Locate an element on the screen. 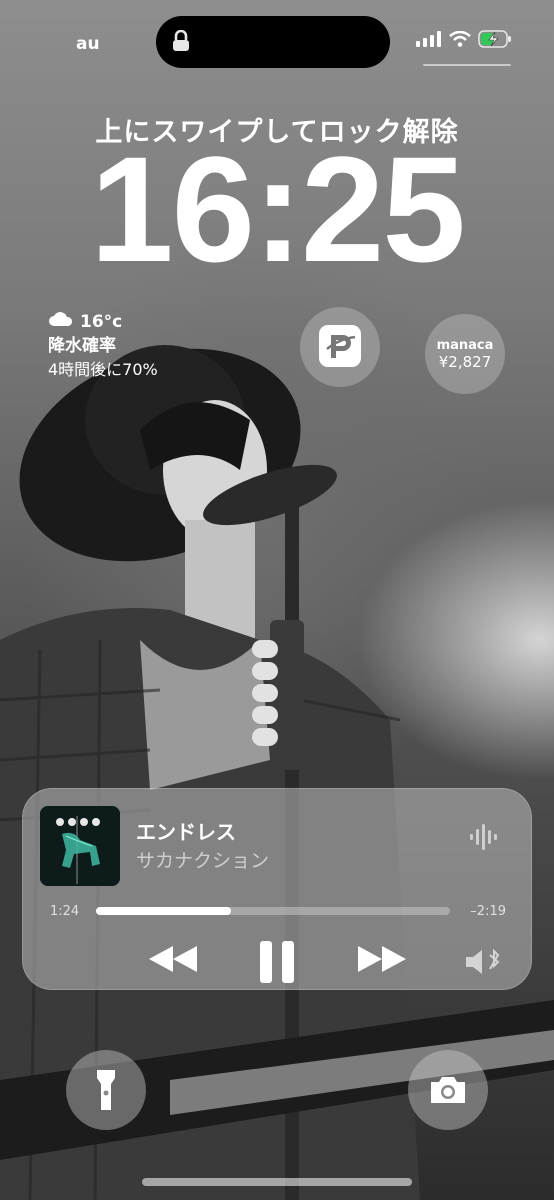 The height and width of the screenshot is (1200, 554). manaca-balance: ¥2,827 is located at coordinates (465, 361).